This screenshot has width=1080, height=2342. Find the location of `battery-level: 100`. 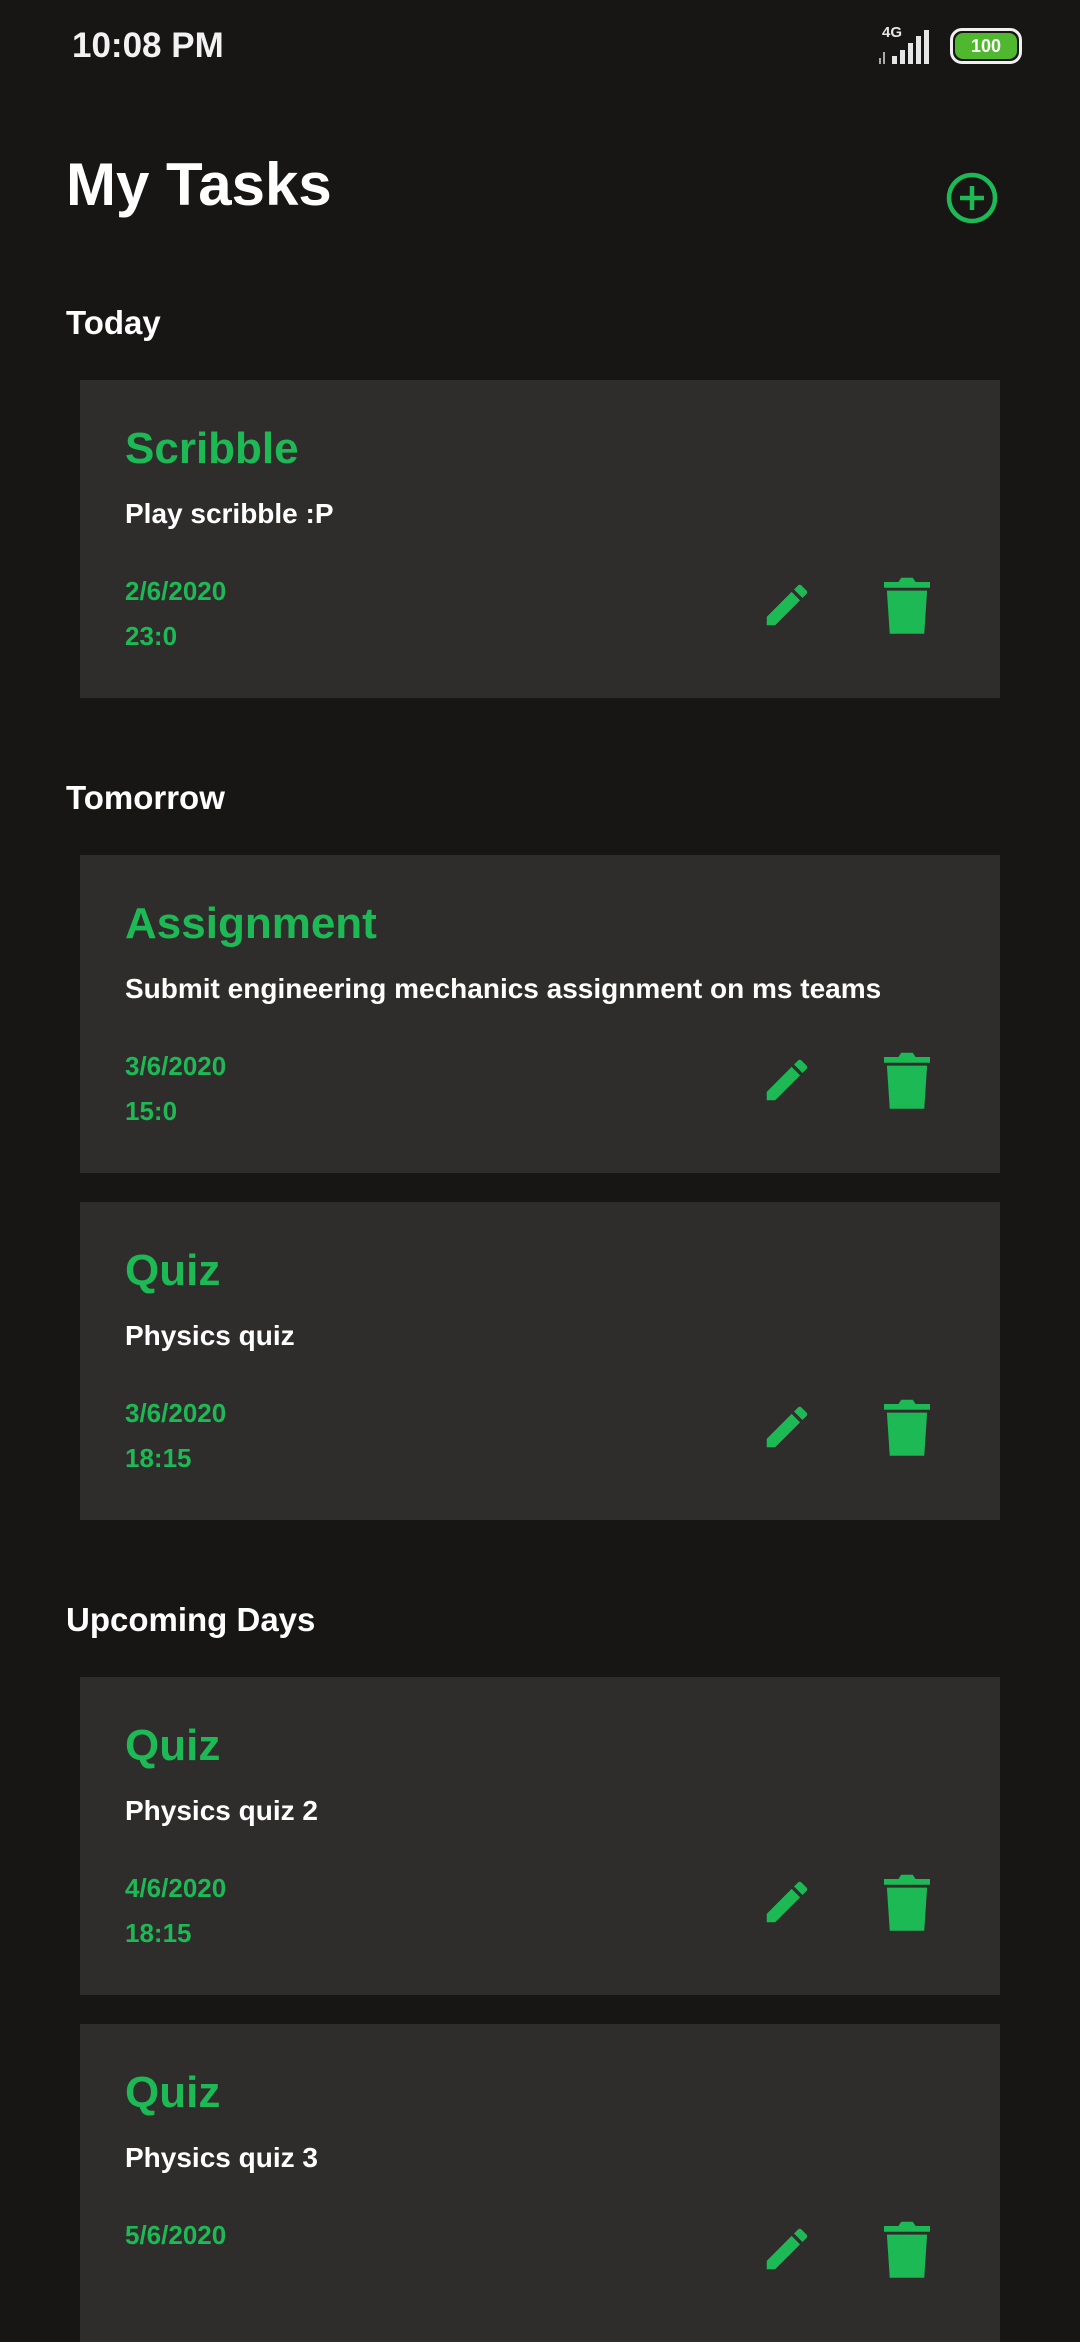

battery-level: 100 is located at coordinates (986, 46).